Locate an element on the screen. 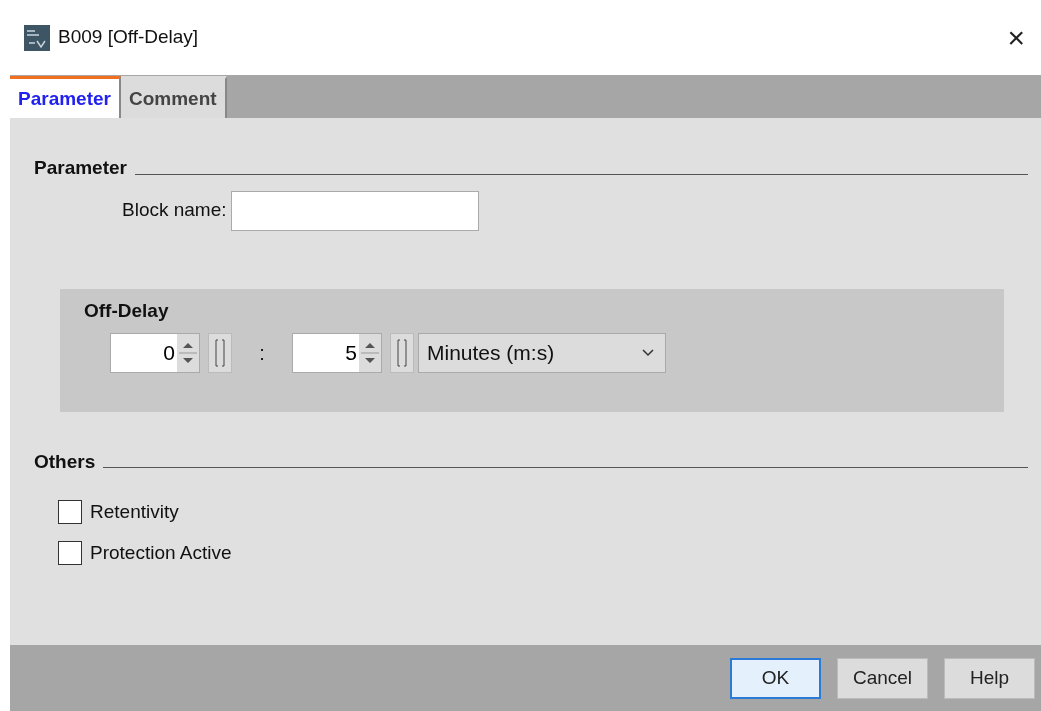 The height and width of the screenshot is (711, 1041). section-heading: Others is located at coordinates (65, 461).